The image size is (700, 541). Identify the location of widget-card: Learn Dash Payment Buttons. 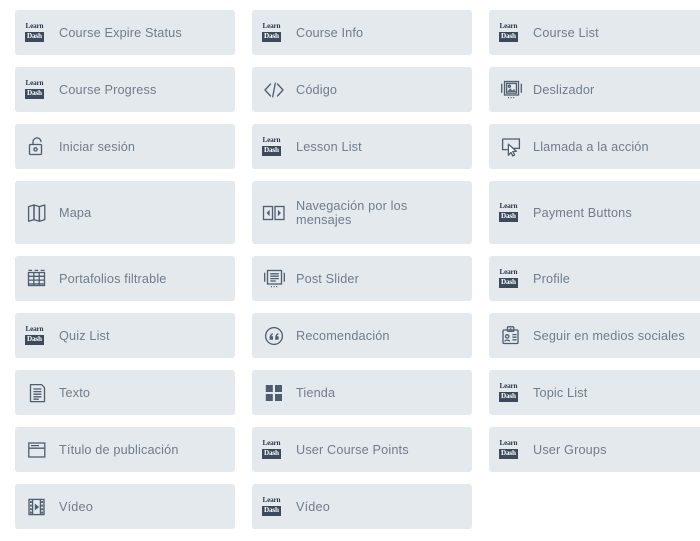
(594, 212).